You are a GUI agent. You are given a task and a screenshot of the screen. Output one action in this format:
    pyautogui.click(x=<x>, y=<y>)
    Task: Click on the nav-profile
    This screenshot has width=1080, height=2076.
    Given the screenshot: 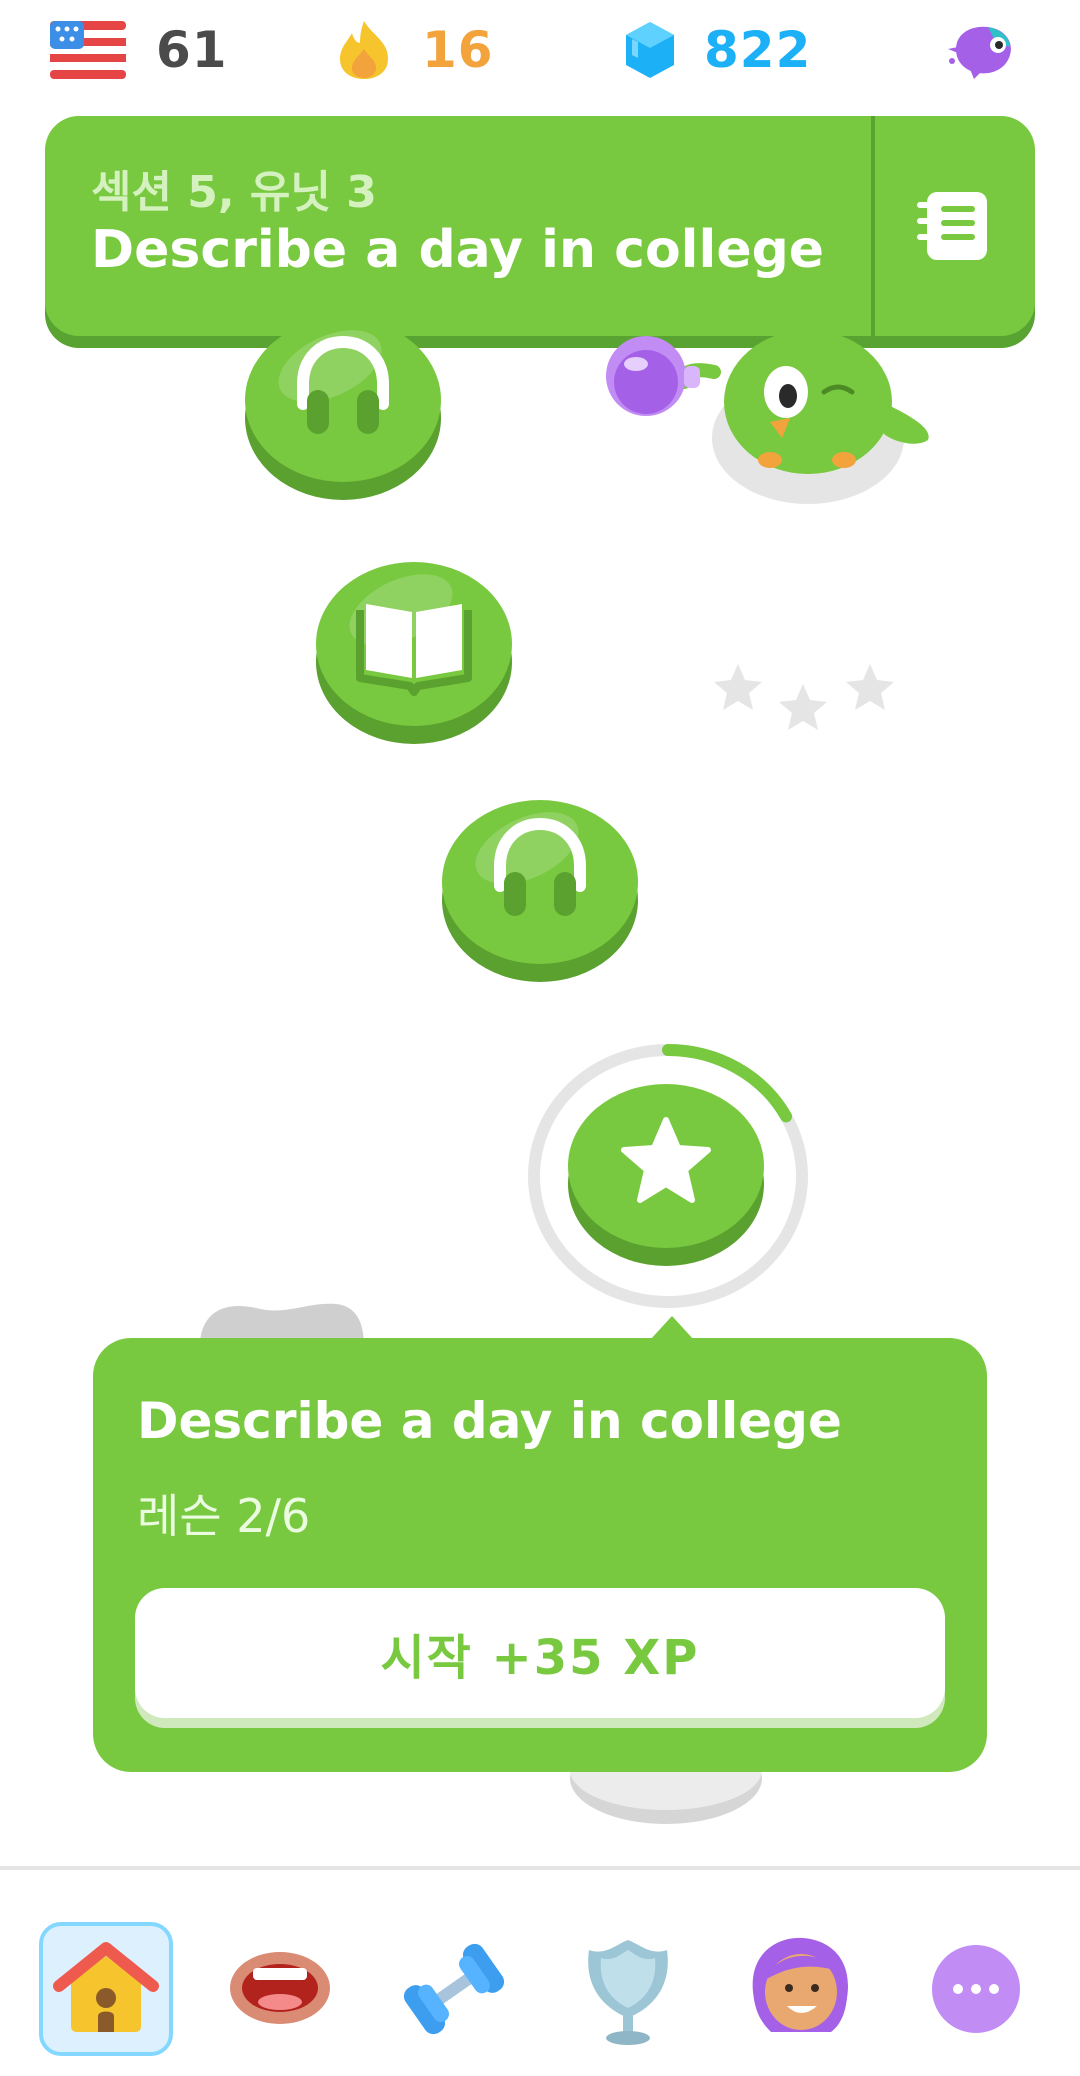 What is the action you would take?
    pyautogui.click(x=802, y=1989)
    